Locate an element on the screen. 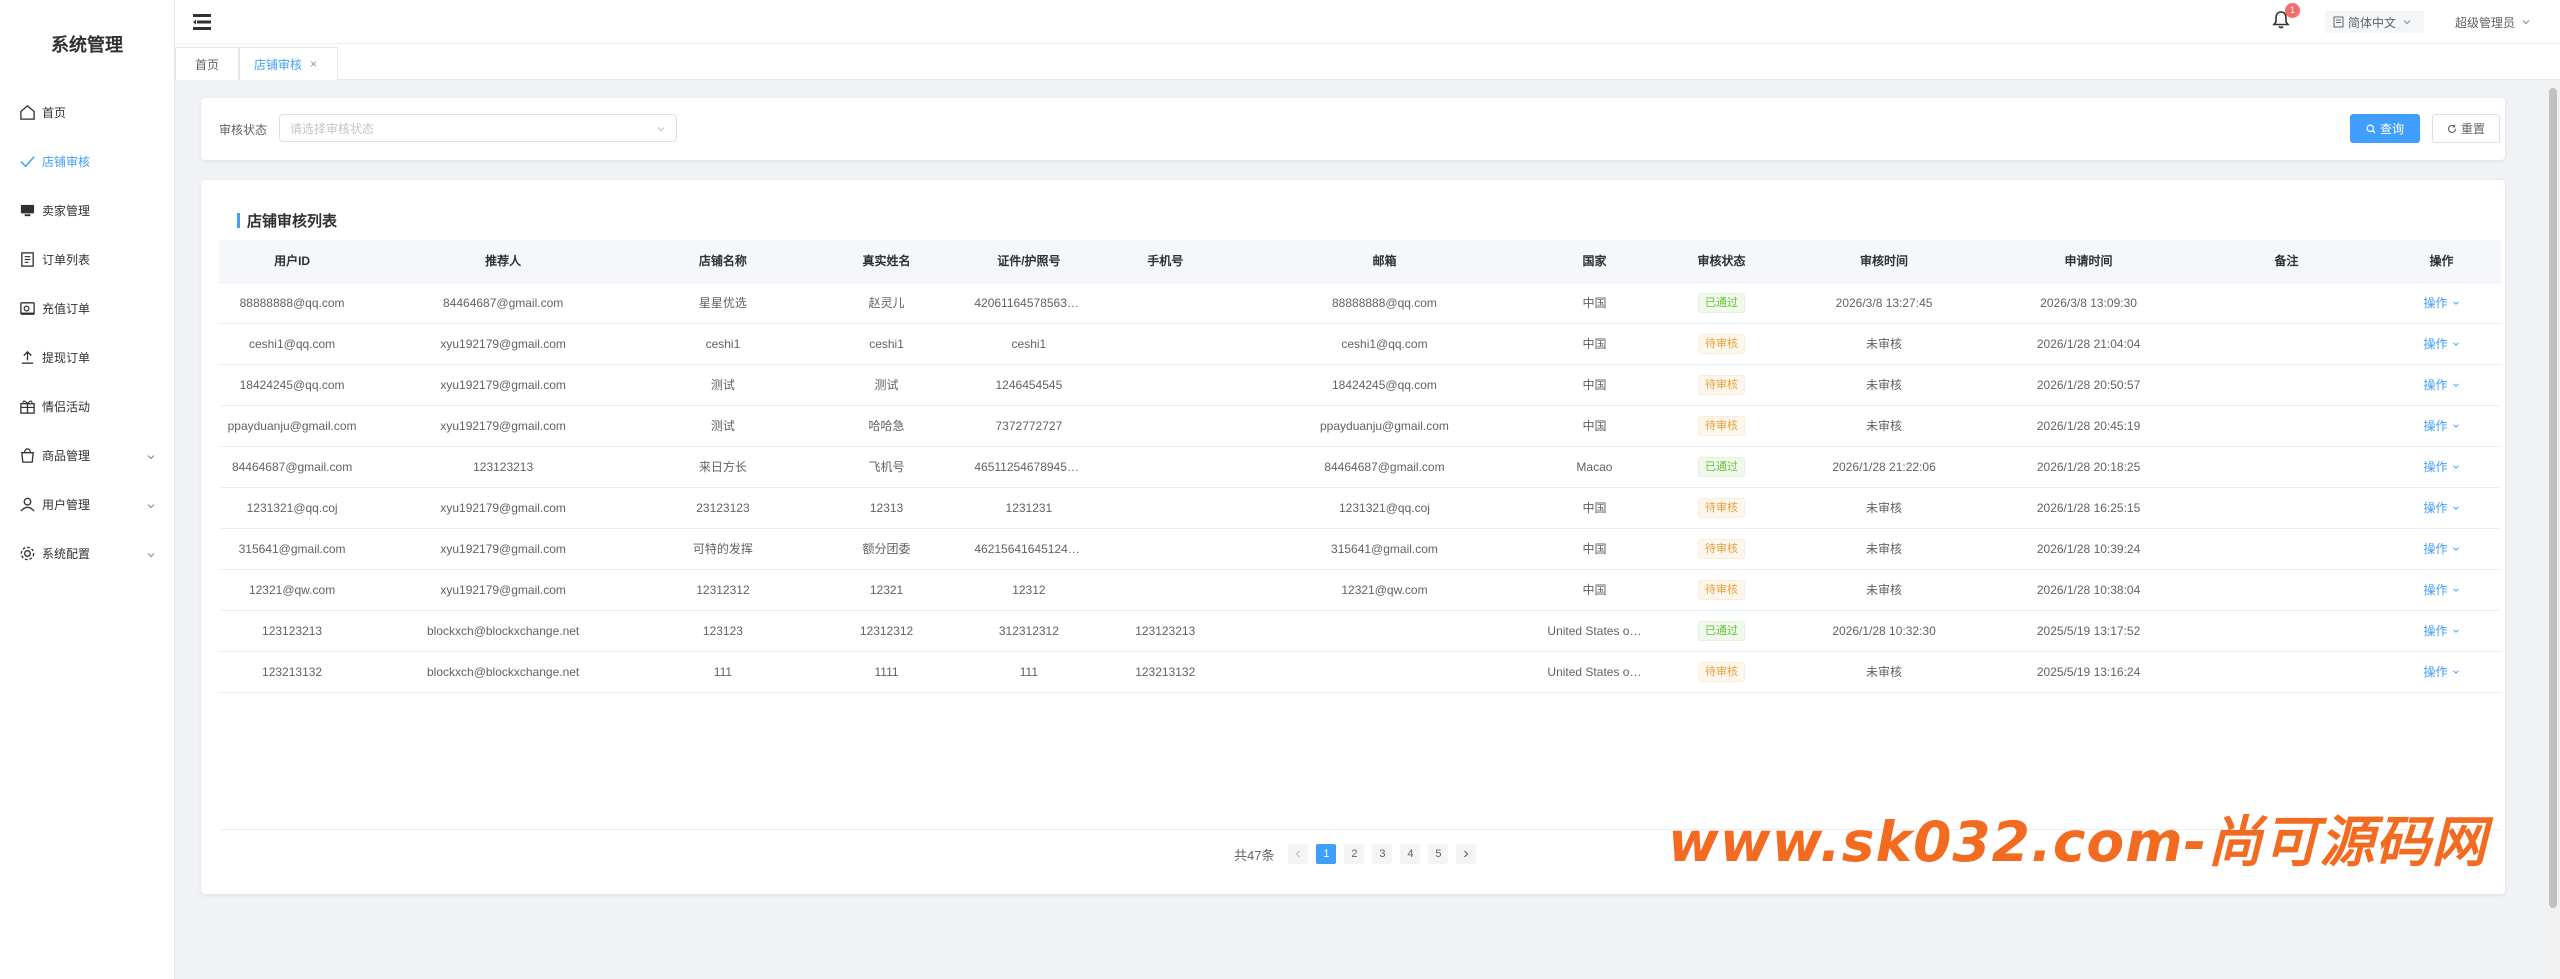 Image resolution: width=2560 pixels, height=979 pixels. page-number-button: 1 is located at coordinates (1326, 854).